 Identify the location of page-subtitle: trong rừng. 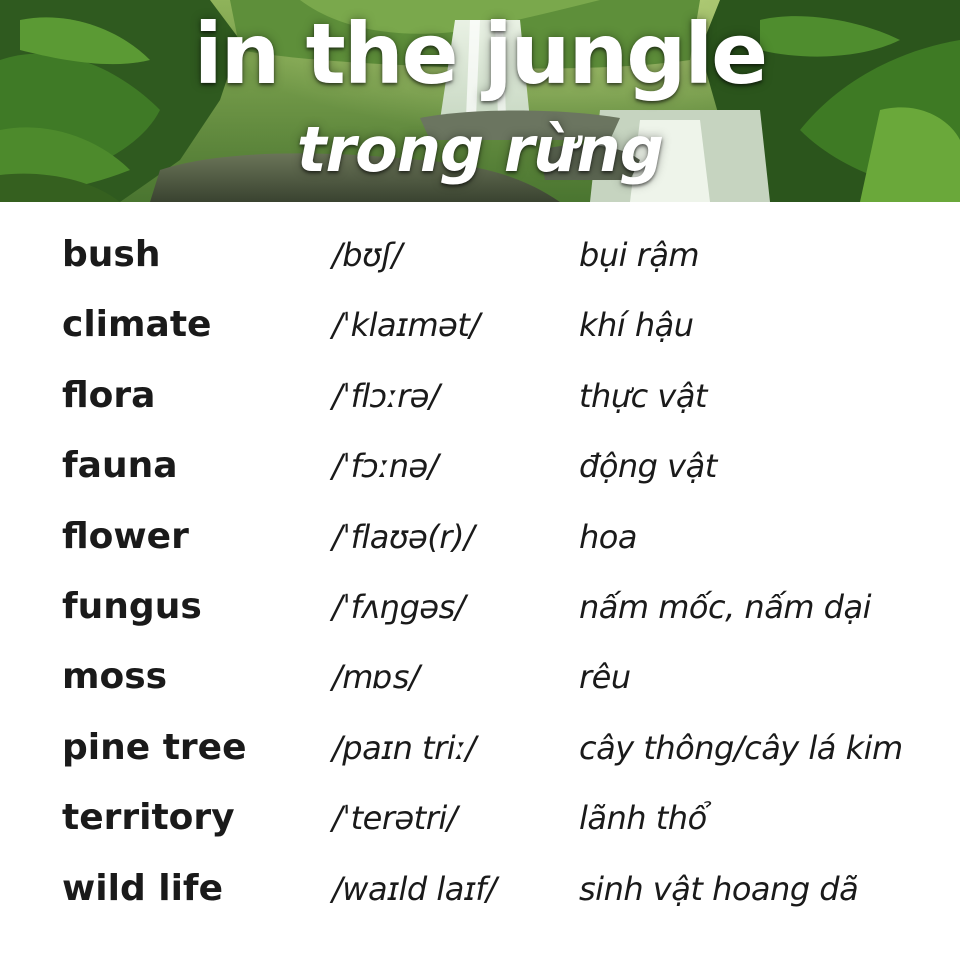
(480, 149).